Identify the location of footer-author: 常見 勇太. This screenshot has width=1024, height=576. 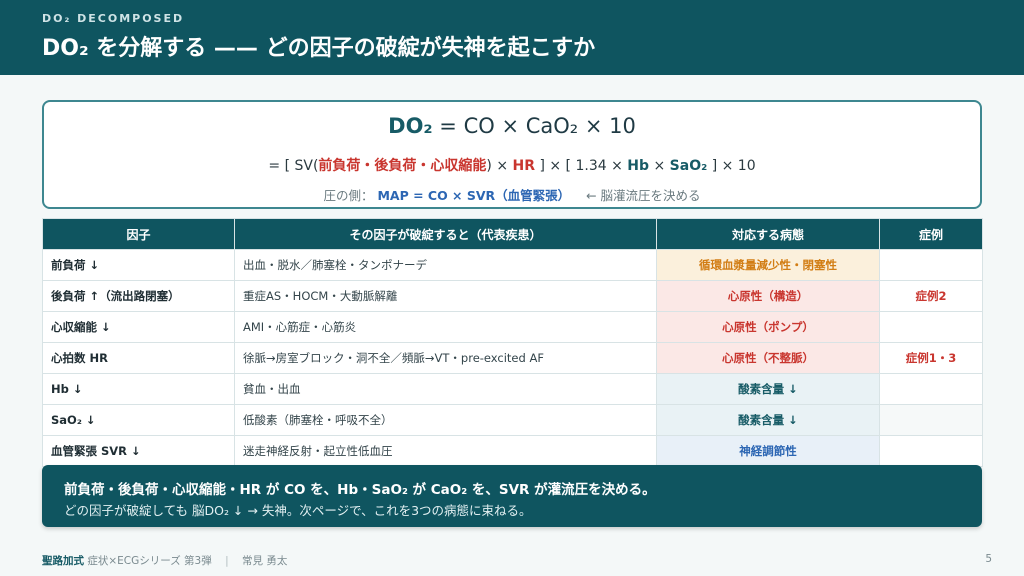
(264, 561).